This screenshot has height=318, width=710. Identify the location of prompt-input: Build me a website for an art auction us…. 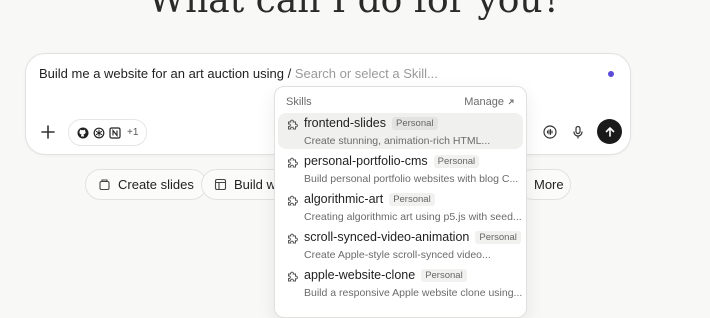
(238, 73).